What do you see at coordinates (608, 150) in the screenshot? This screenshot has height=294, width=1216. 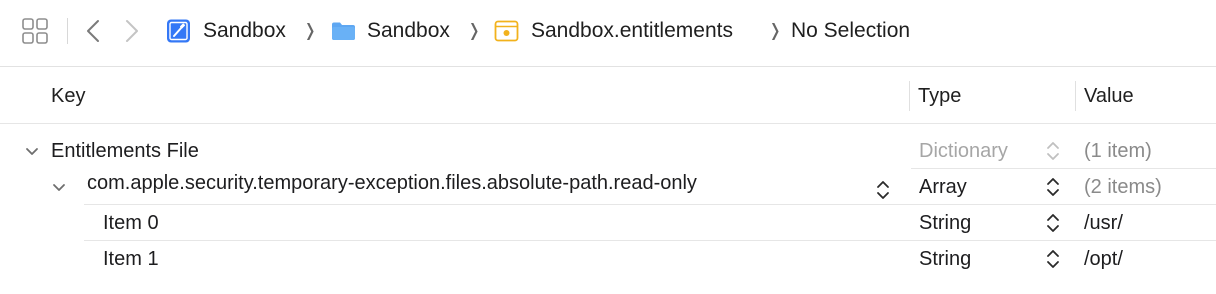 I see `plist-row: Entitlements File Dictionary (1 item)` at bounding box center [608, 150].